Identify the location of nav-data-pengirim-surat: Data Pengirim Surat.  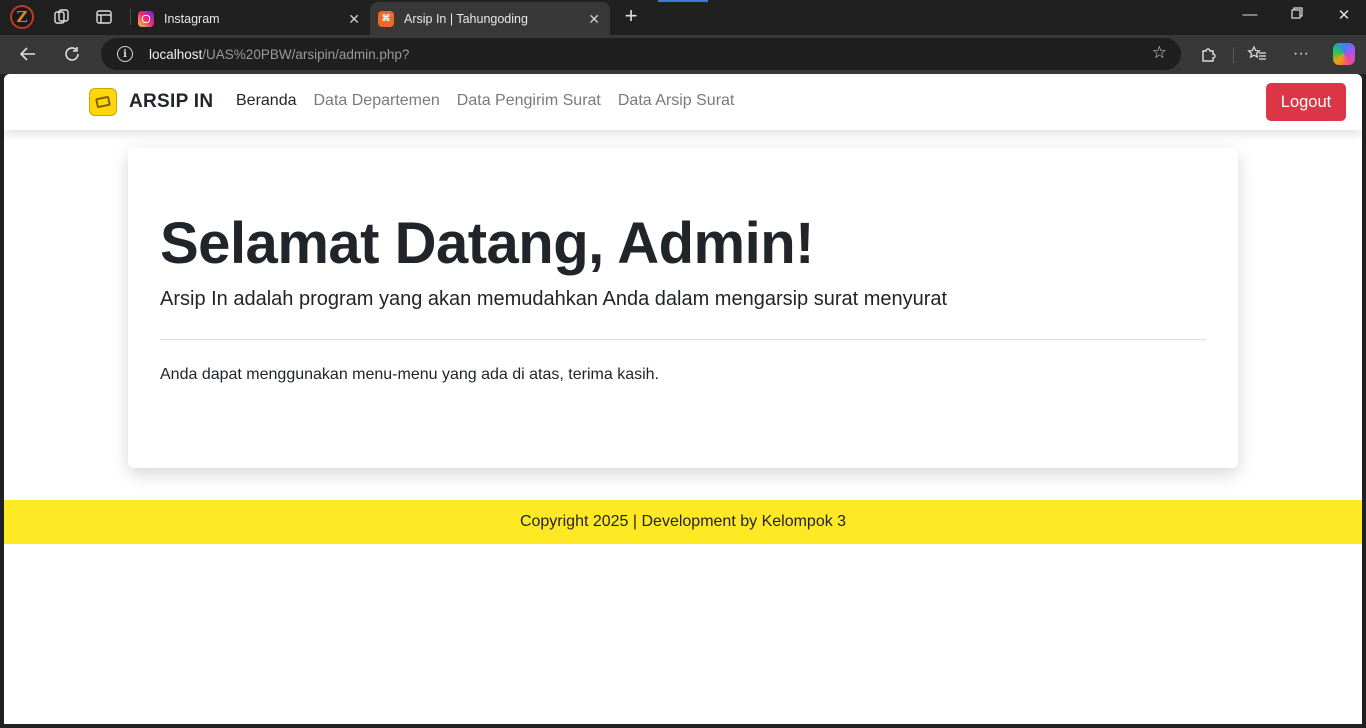
(529, 101).